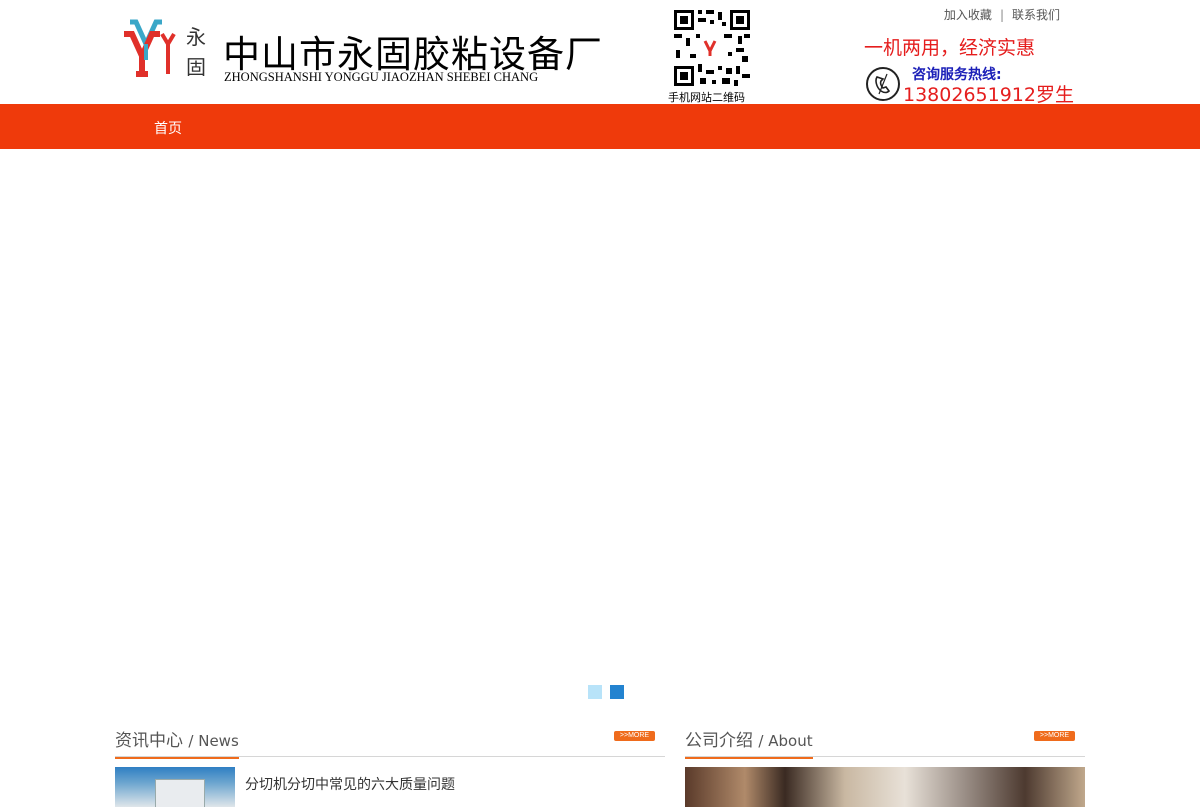  What do you see at coordinates (885, 765) in the screenshot?
I see `about-panel: 公司介绍 / About >>MORE` at bounding box center [885, 765].